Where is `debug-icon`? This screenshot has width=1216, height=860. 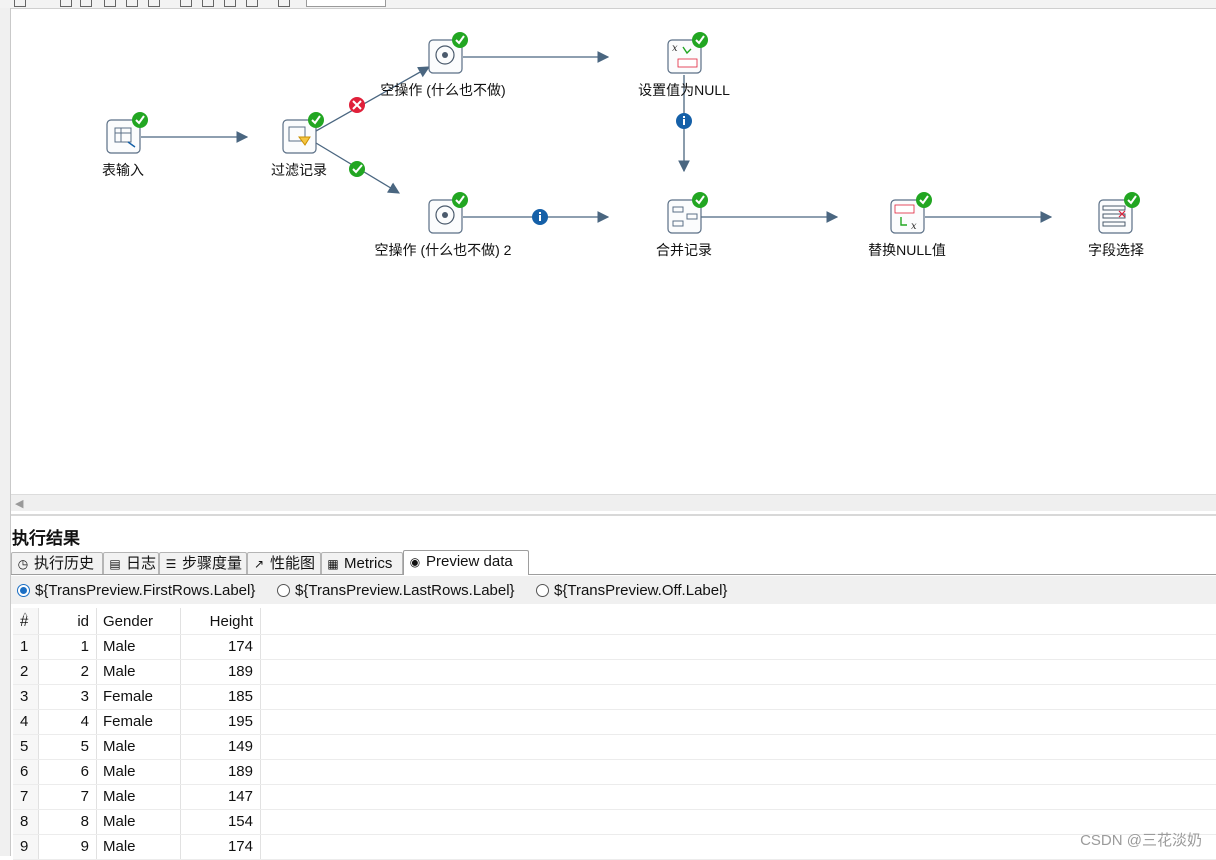 debug-icon is located at coordinates (132, 3).